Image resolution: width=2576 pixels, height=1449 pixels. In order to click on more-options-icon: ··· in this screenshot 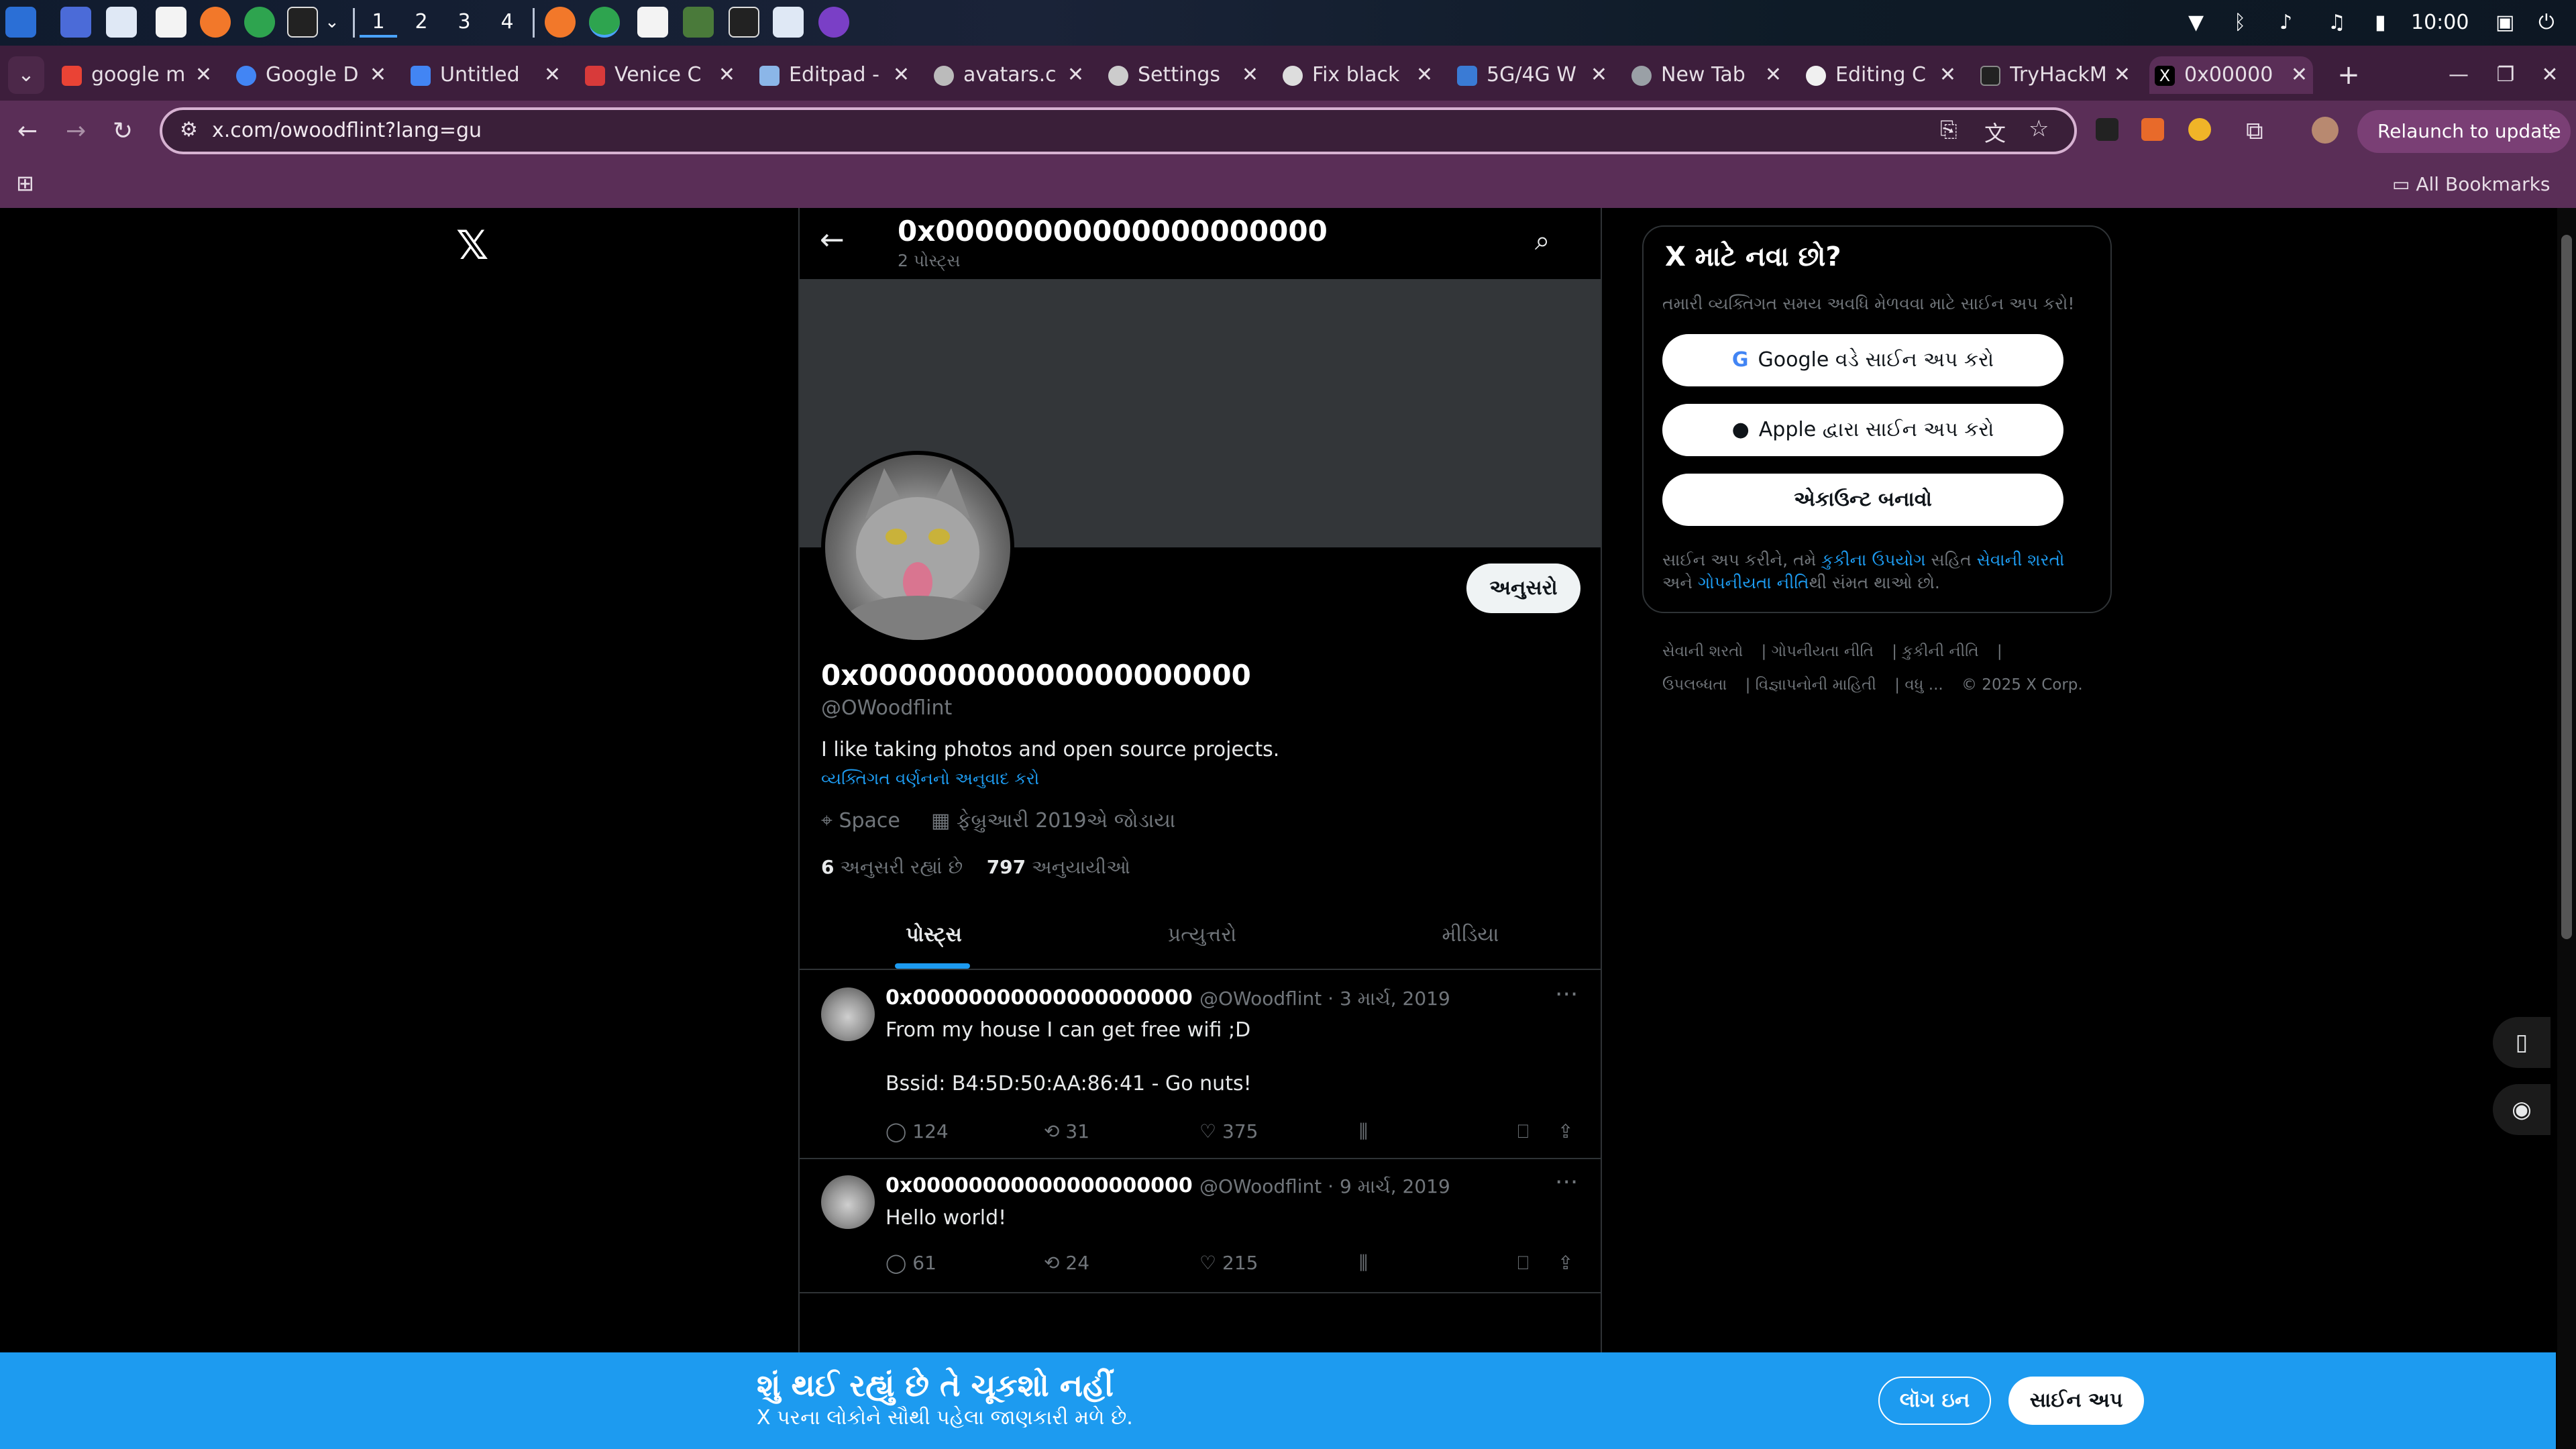, I will do `click(1566, 994)`.